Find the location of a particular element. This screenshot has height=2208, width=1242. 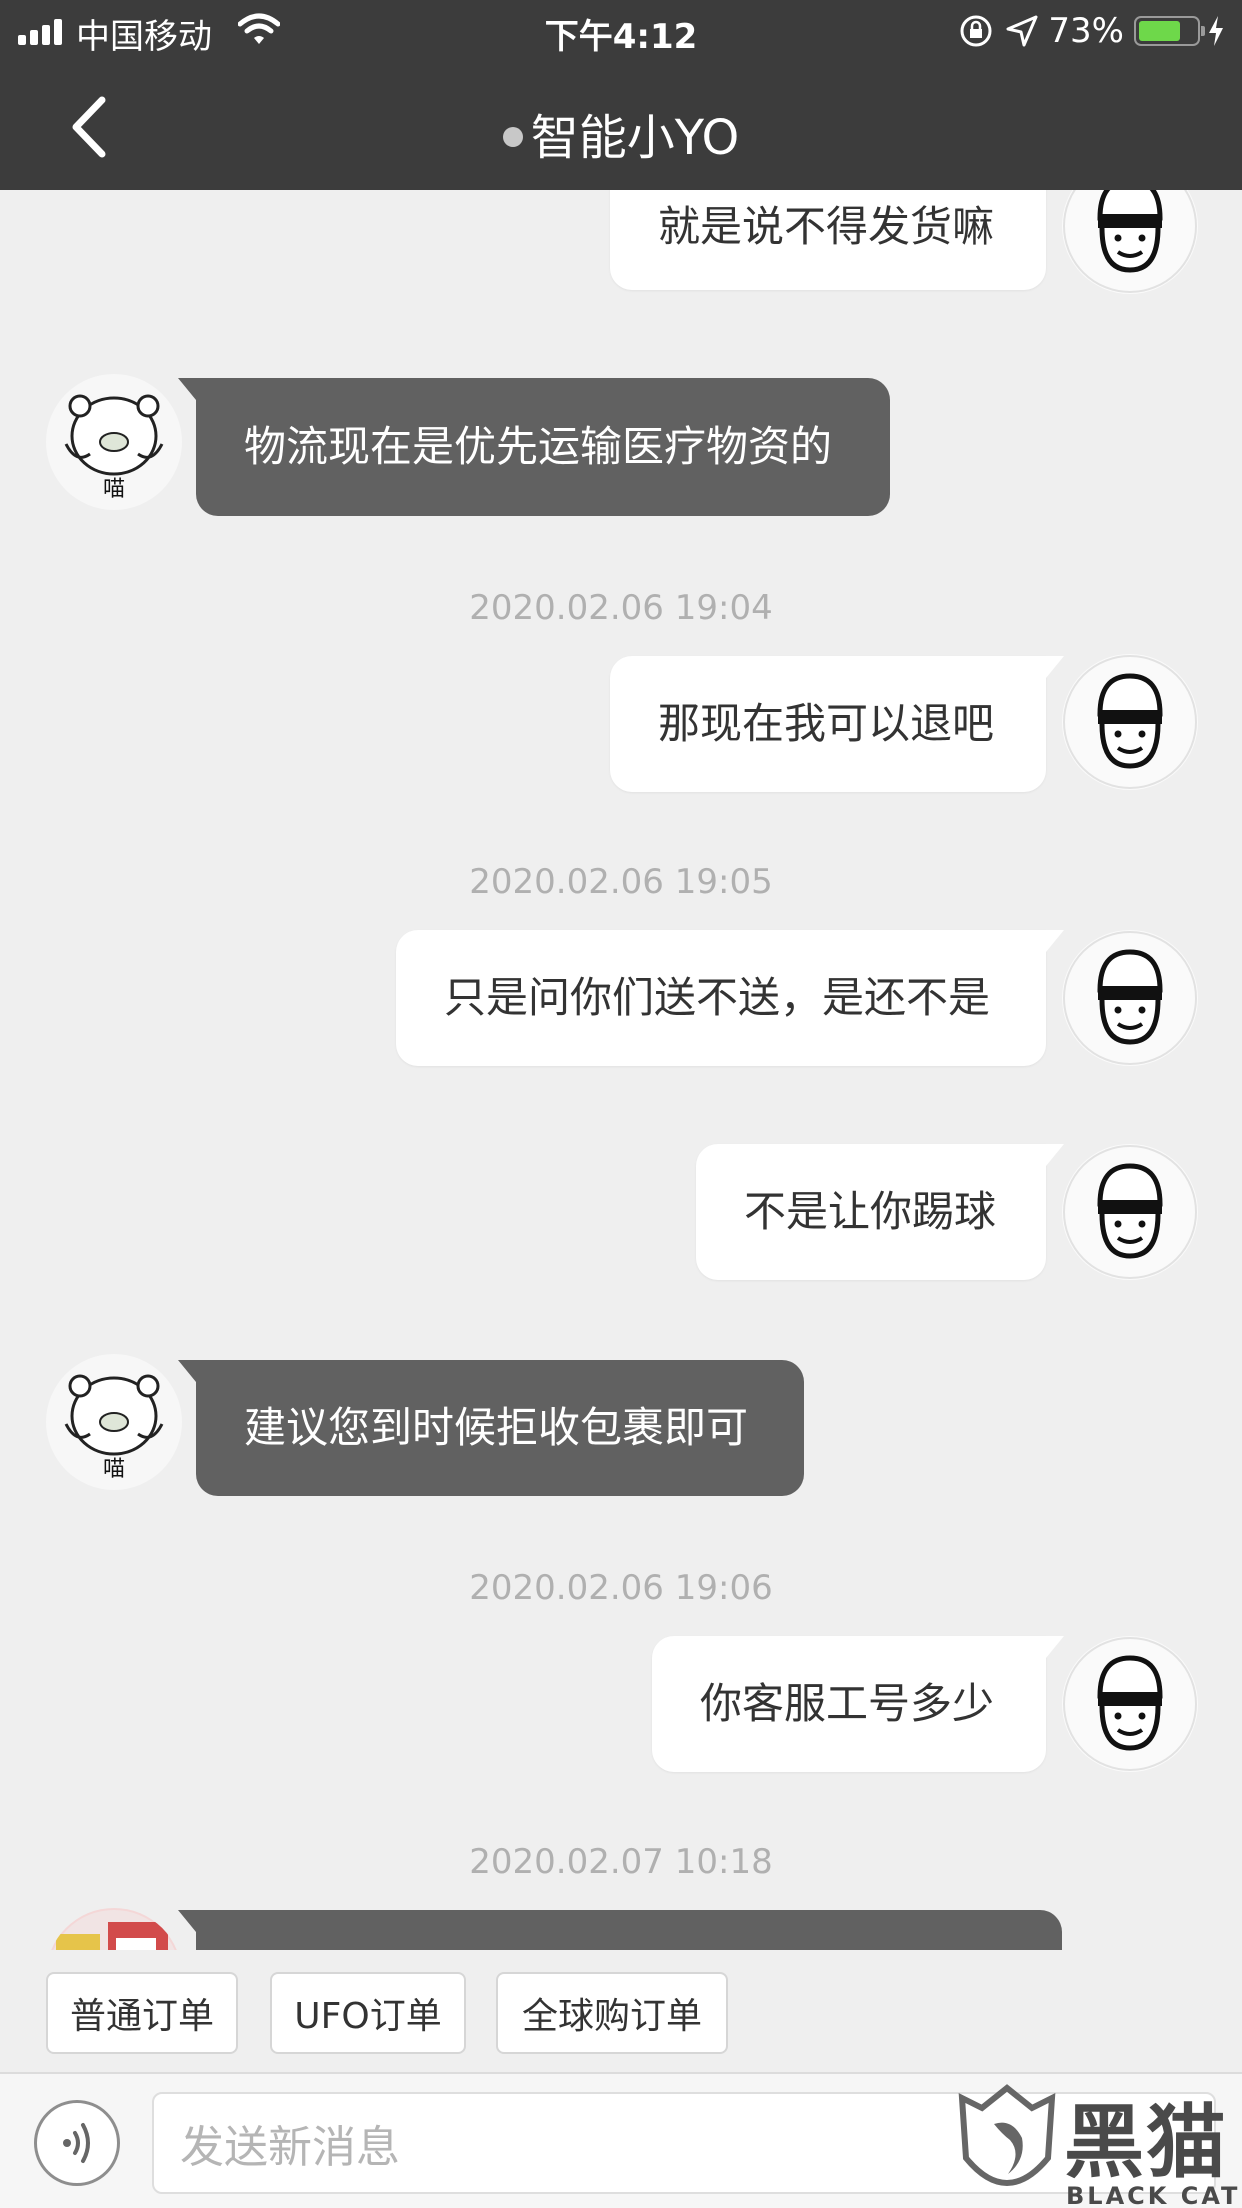

watermark: 黑猫 BLACK CAT is located at coordinates (1097, 2143).